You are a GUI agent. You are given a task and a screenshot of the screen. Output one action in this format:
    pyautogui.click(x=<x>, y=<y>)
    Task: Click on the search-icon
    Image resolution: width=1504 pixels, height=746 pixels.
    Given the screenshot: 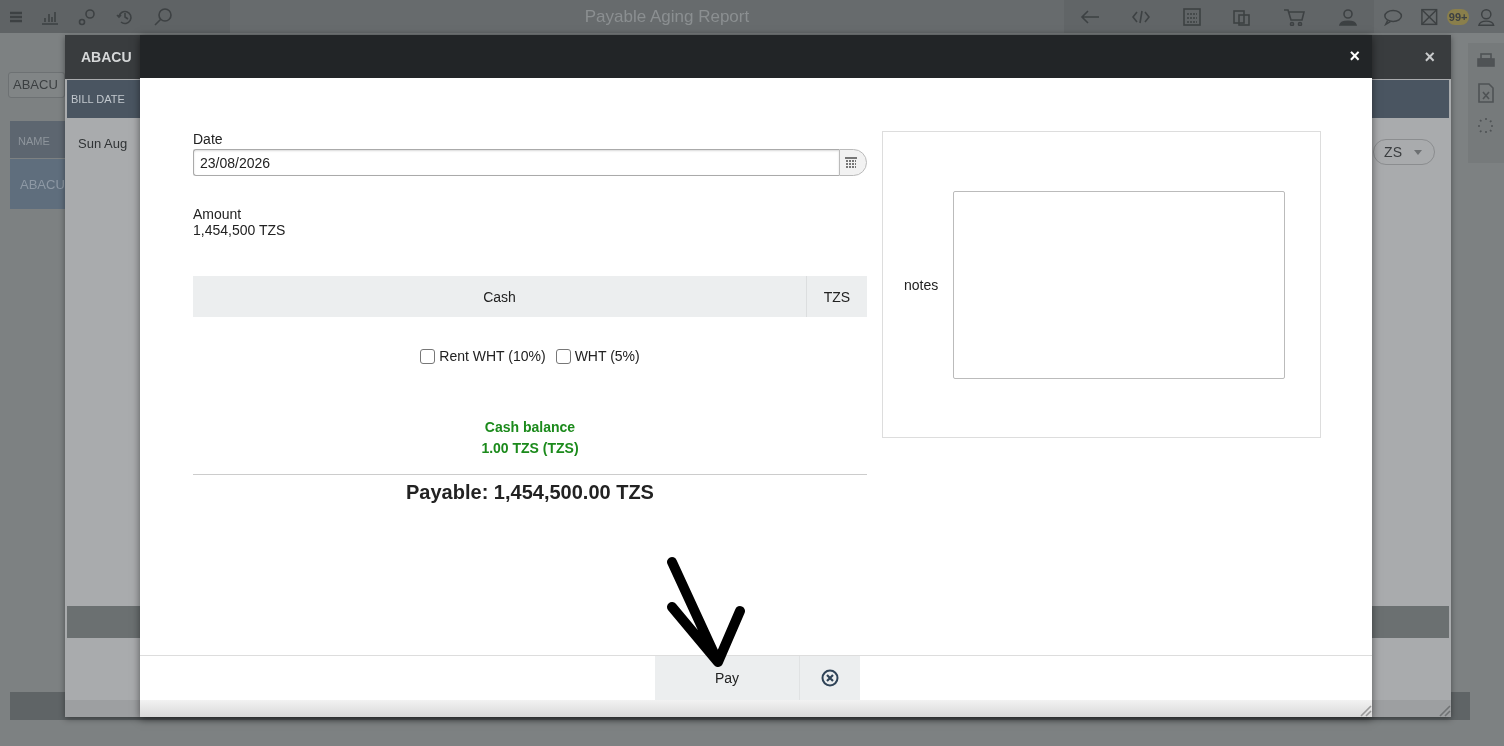 What is the action you would take?
    pyautogui.click(x=163, y=16)
    